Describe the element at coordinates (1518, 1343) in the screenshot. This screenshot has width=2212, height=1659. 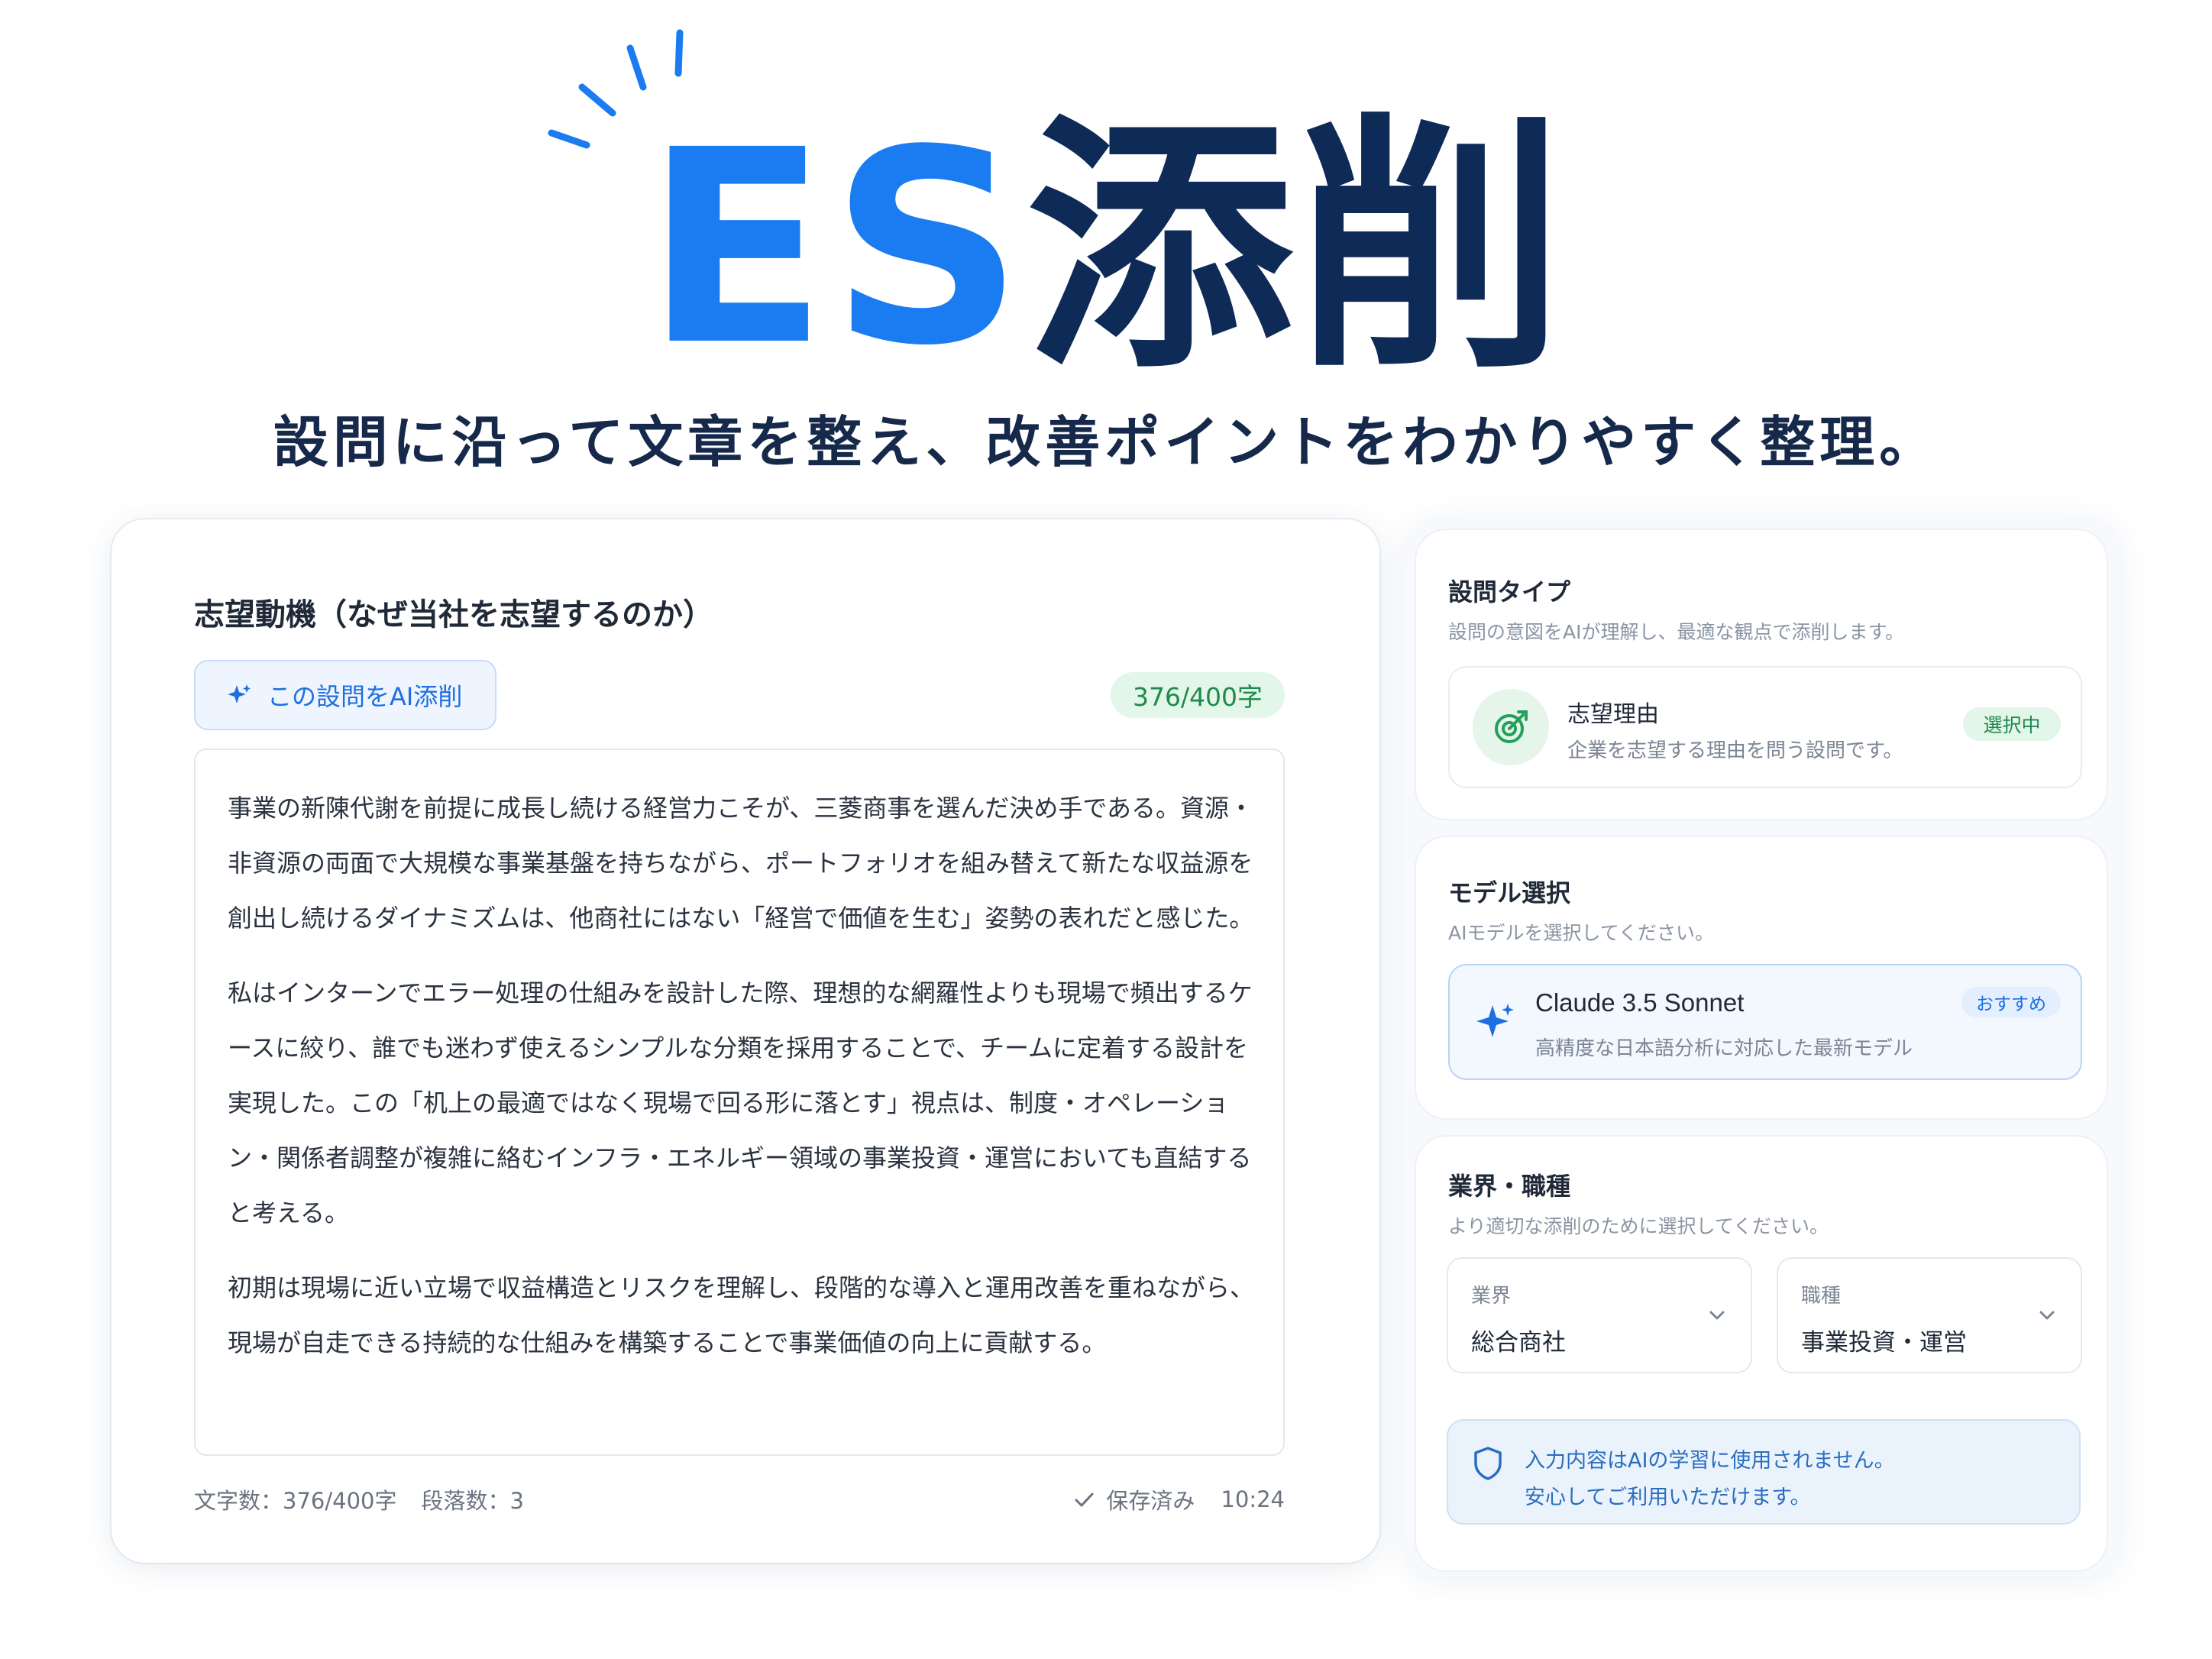
I see `industry-select-value: 総合商社` at that location.